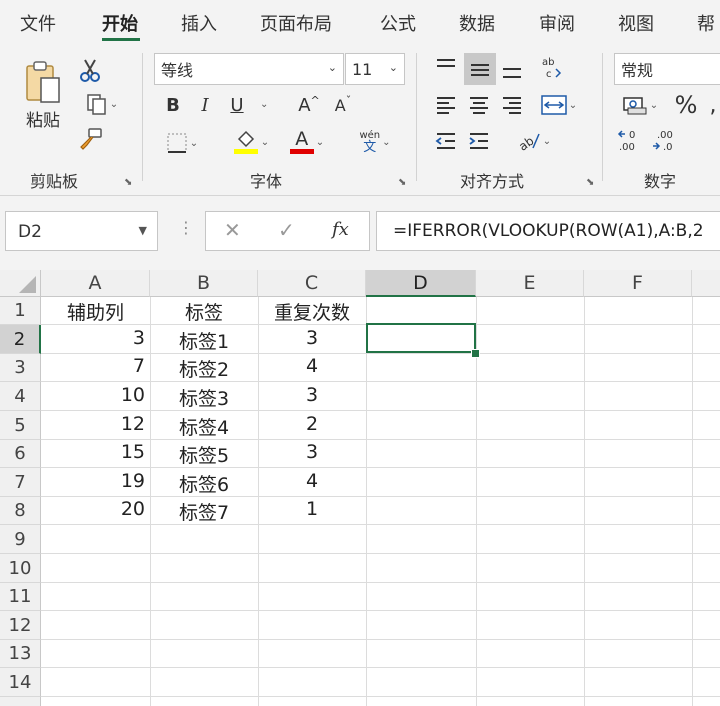 The width and height of the screenshot is (720, 706). I want to click on cell-b3: 标签2, so click(204, 368).